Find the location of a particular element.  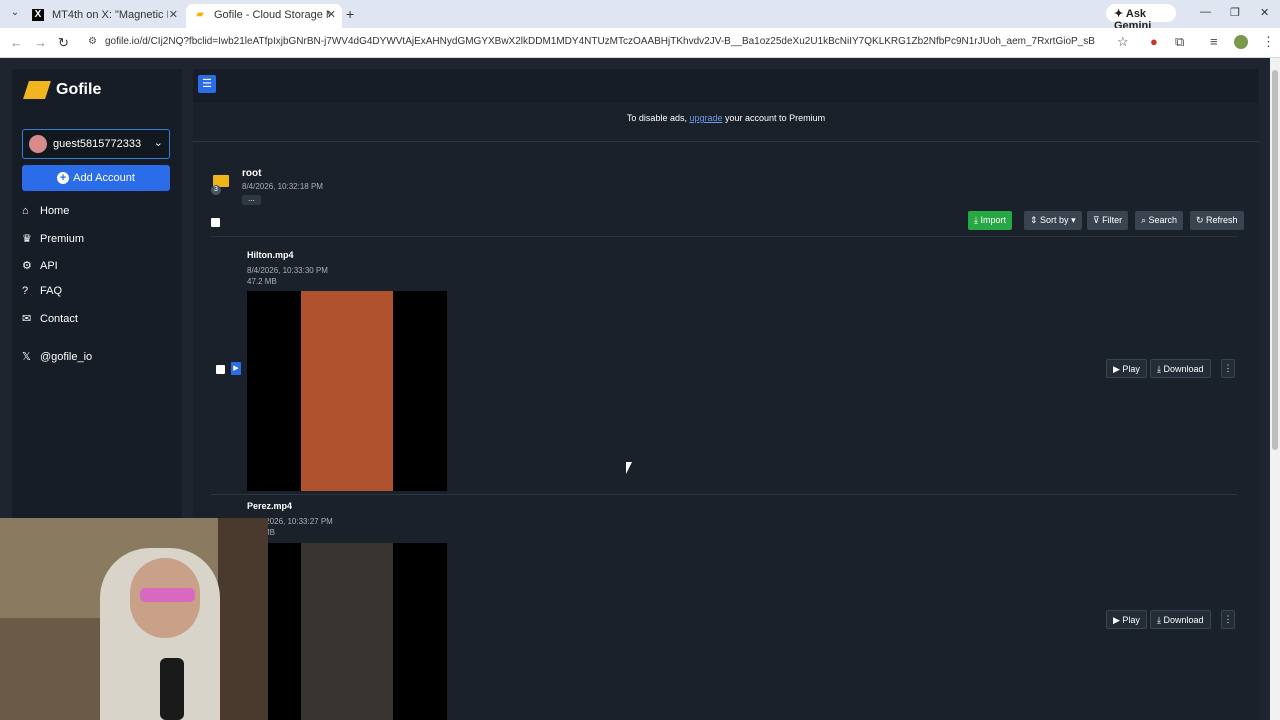

account-select: guest5815772333 ⌄ is located at coordinates (96, 144).